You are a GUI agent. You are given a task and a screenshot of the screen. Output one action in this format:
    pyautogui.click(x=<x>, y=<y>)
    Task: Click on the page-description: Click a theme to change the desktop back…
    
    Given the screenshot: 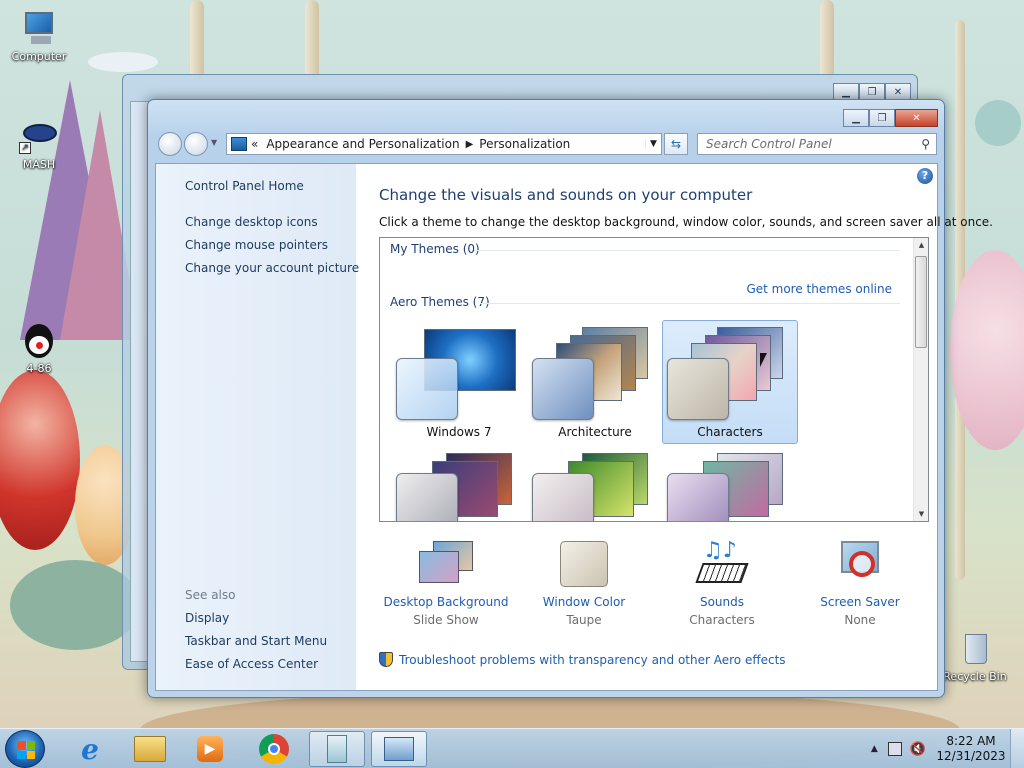 What is the action you would take?
    pyautogui.click(x=686, y=222)
    